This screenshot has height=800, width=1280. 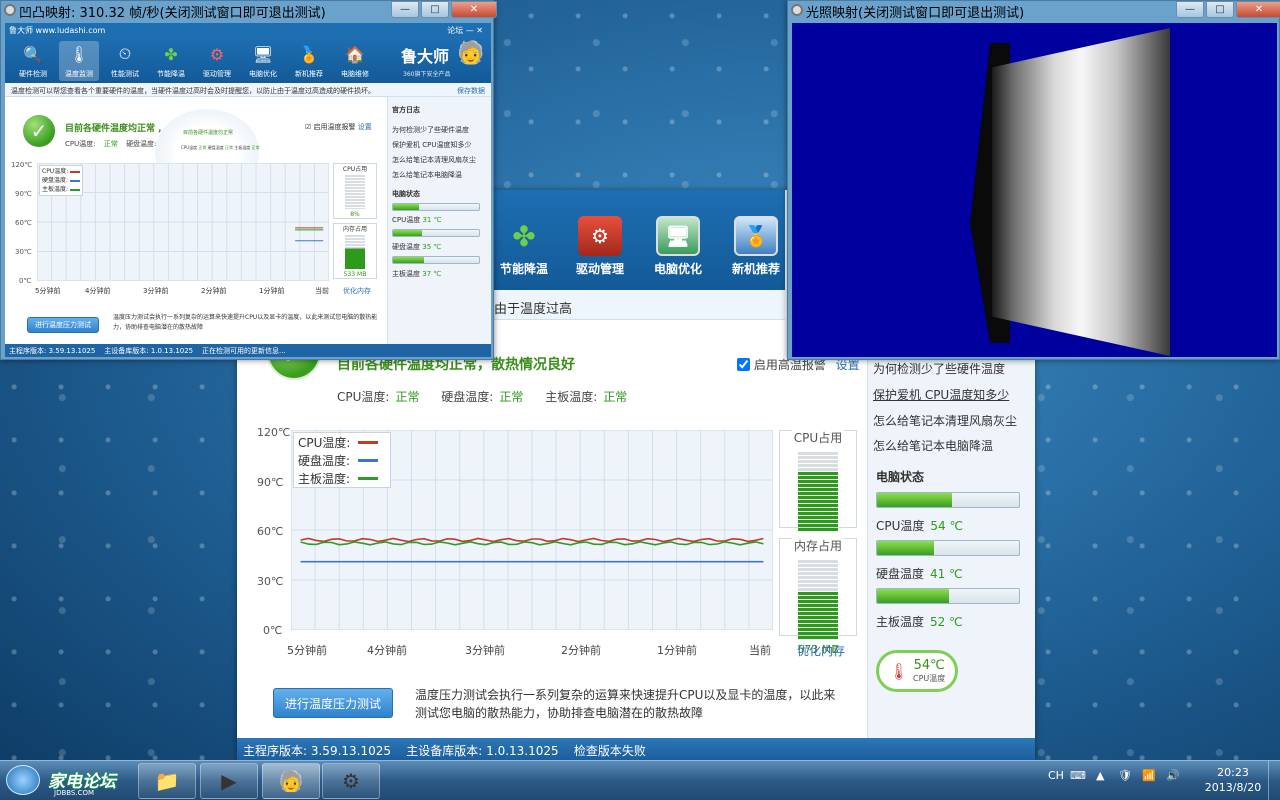 I want to click on mini-side-link: 保护爱机 CPU温度知多少, so click(x=431, y=145).